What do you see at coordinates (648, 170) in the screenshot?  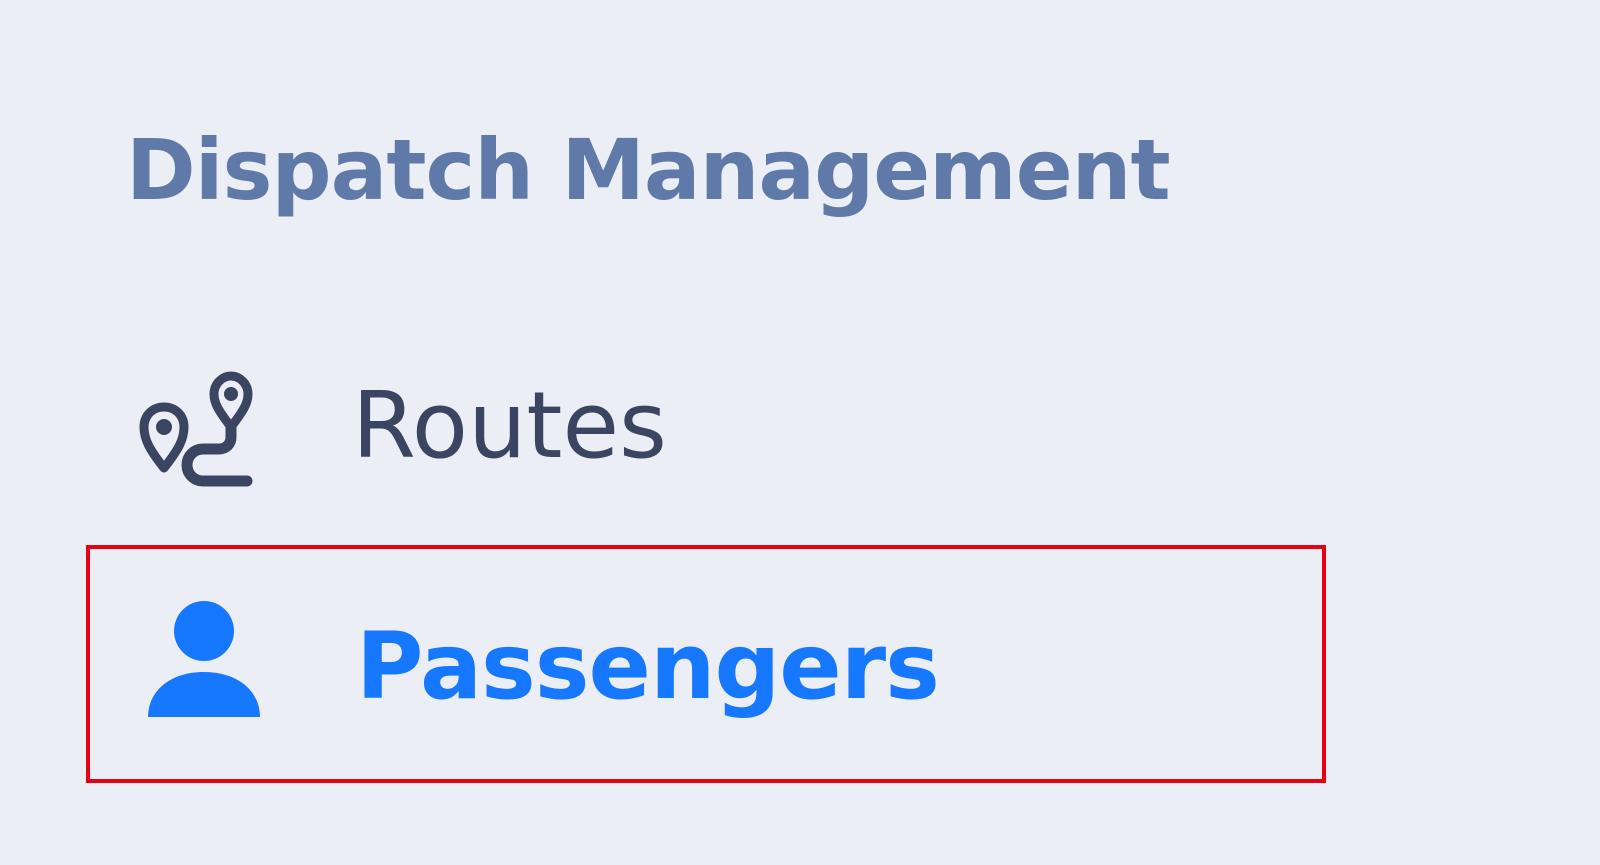 I see `section-title: Dispatch Management` at bounding box center [648, 170].